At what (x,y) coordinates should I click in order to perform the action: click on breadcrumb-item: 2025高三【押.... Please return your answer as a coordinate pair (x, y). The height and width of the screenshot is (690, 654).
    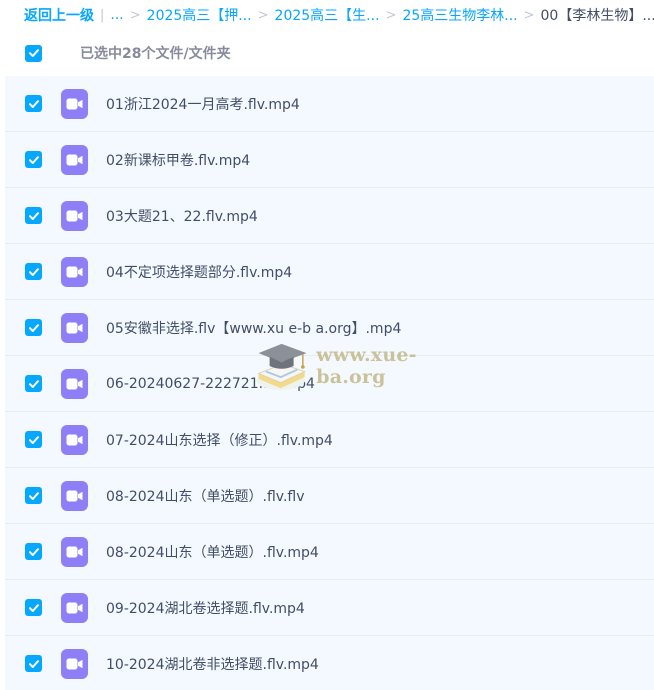
    Looking at the image, I should click on (199, 15).